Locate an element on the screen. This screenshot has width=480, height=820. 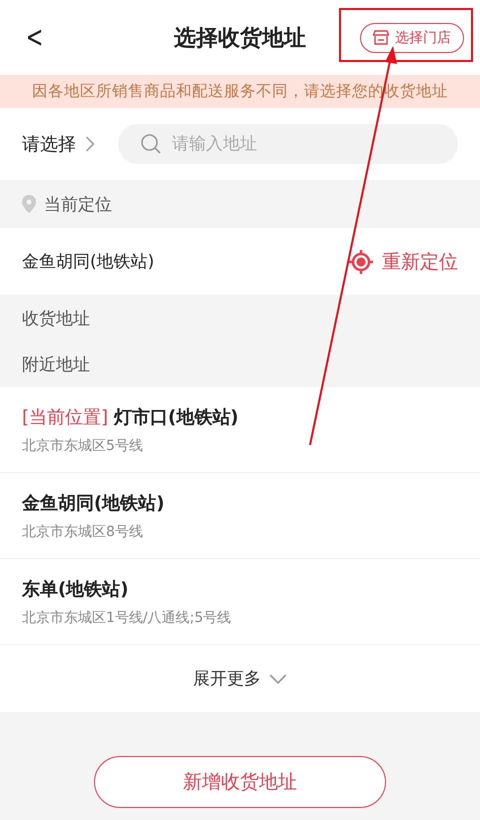
location-pin-icon is located at coordinates (29, 204).